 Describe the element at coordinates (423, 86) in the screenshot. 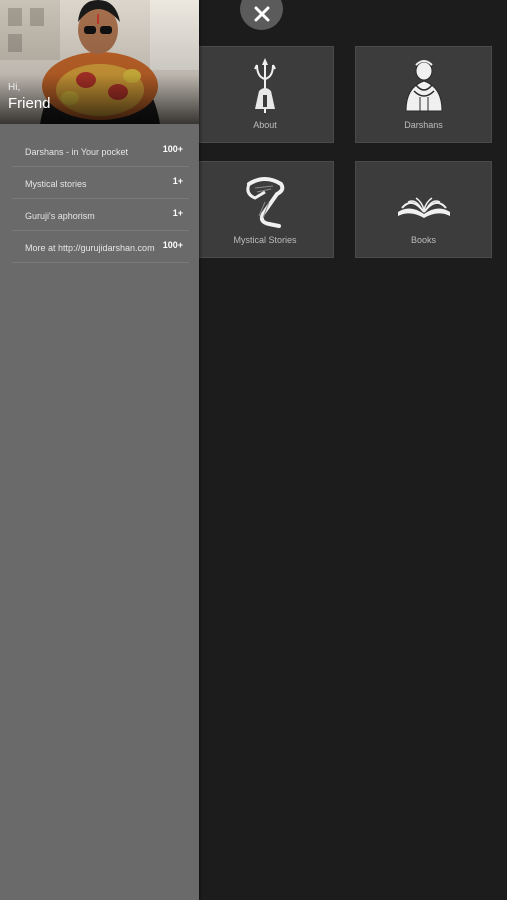

I see `guru-portrait-icon` at that location.